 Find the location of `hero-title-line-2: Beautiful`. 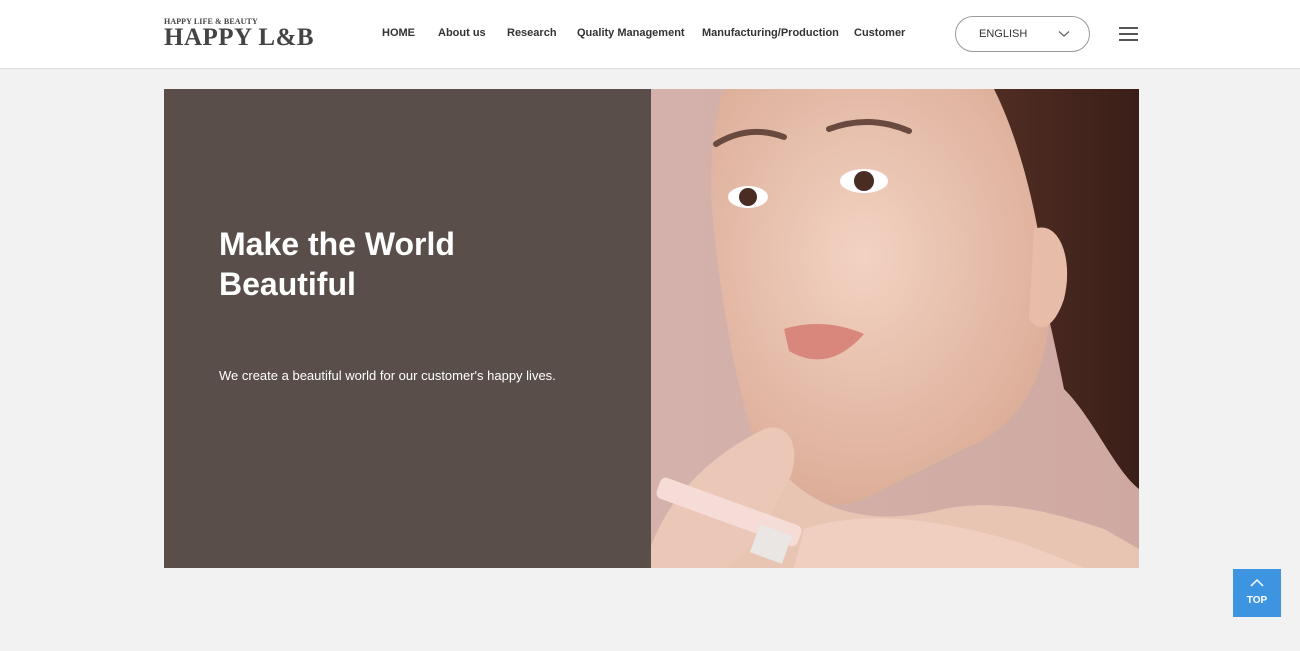

hero-title-line-2: Beautiful is located at coordinates (287, 284).